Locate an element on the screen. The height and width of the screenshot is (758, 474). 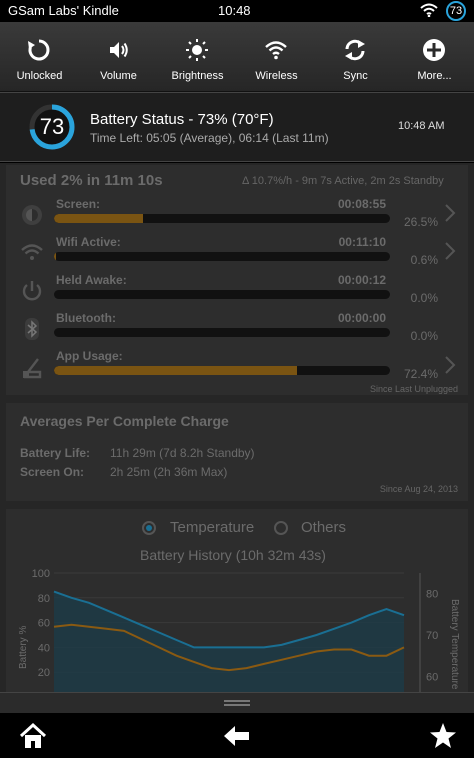
y-tick-label: 20 is located at coordinates (44, 673).